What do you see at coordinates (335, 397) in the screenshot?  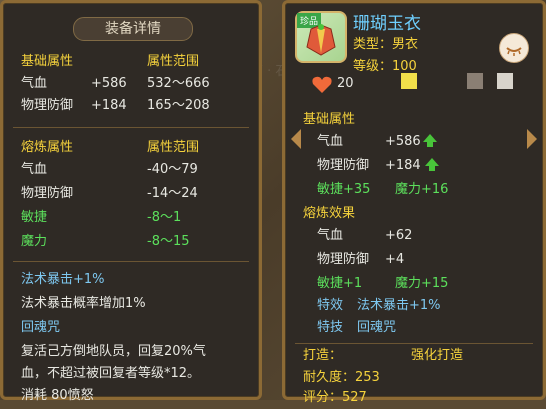 I see `rating-value: 评分：527` at bounding box center [335, 397].